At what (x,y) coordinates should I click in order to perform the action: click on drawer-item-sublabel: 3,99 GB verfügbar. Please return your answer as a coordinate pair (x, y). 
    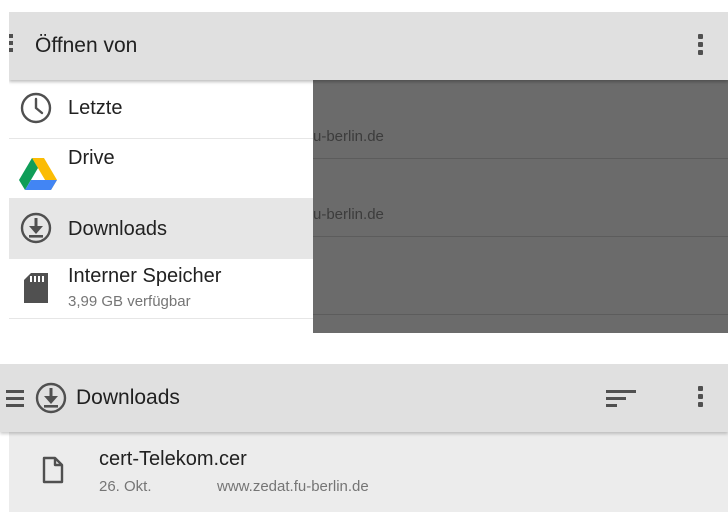
    Looking at the image, I should click on (129, 301).